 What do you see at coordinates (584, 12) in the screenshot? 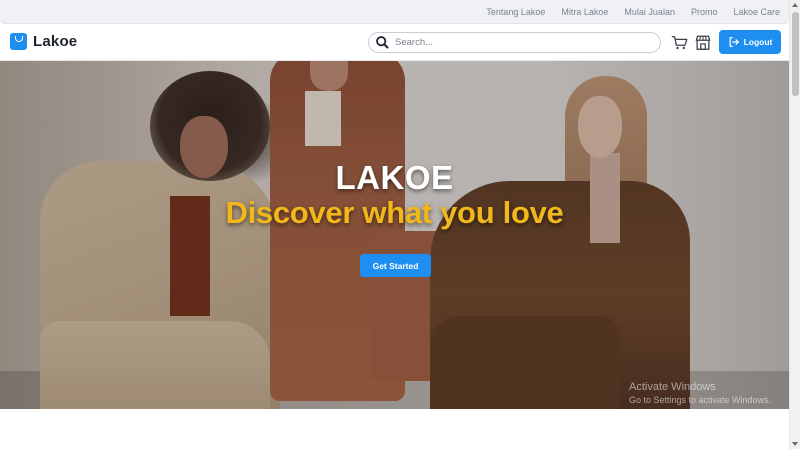
I see `top-link-mitra-lakoe: Mitra Lakoe` at bounding box center [584, 12].